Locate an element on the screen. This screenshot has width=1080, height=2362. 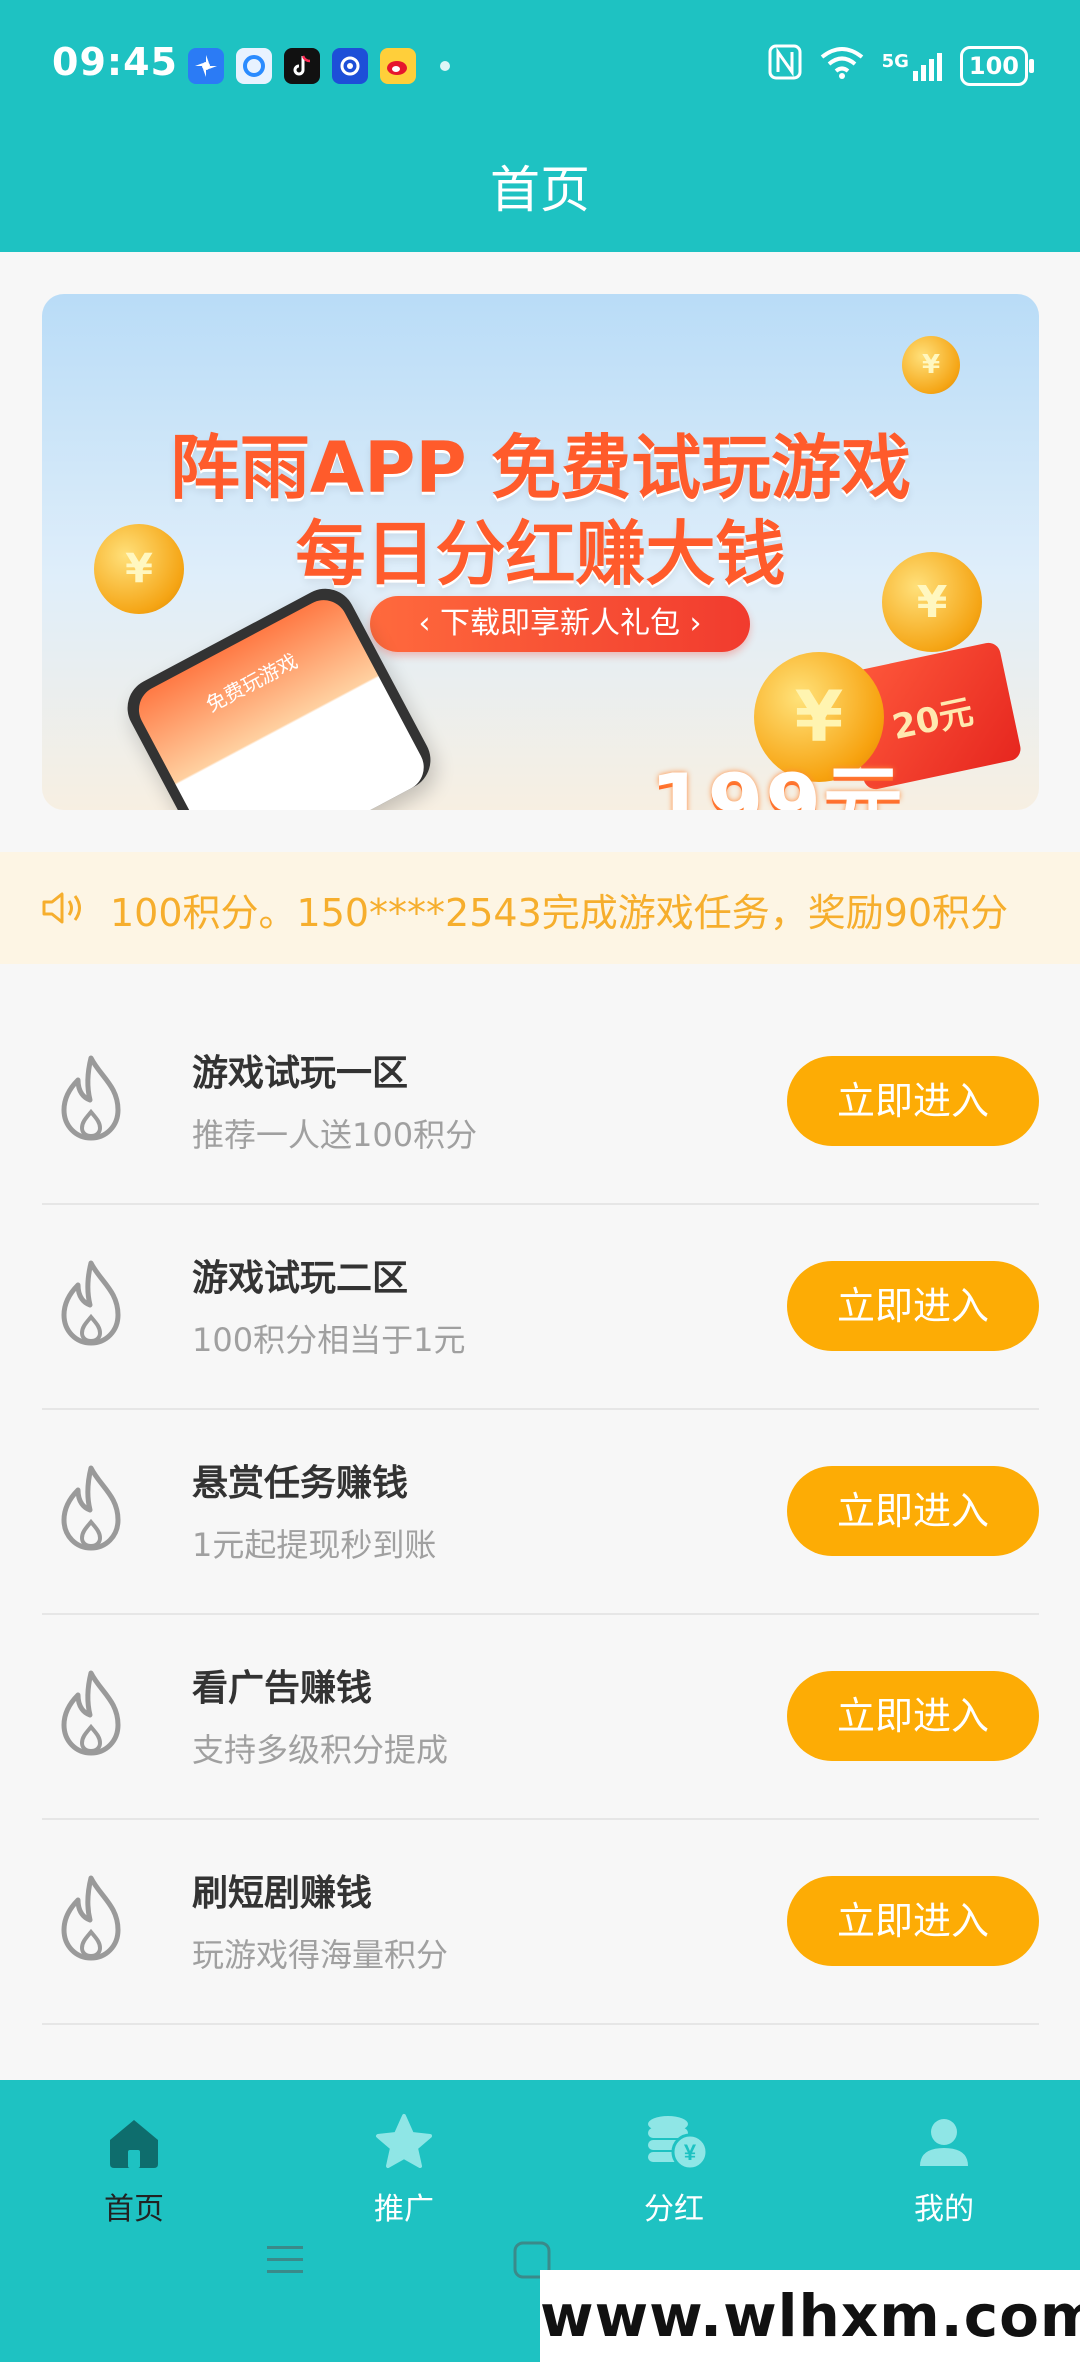
list-item: 游戏试玩一区 推荐一人送100积分 立即进入 is located at coordinates (540, 1102).